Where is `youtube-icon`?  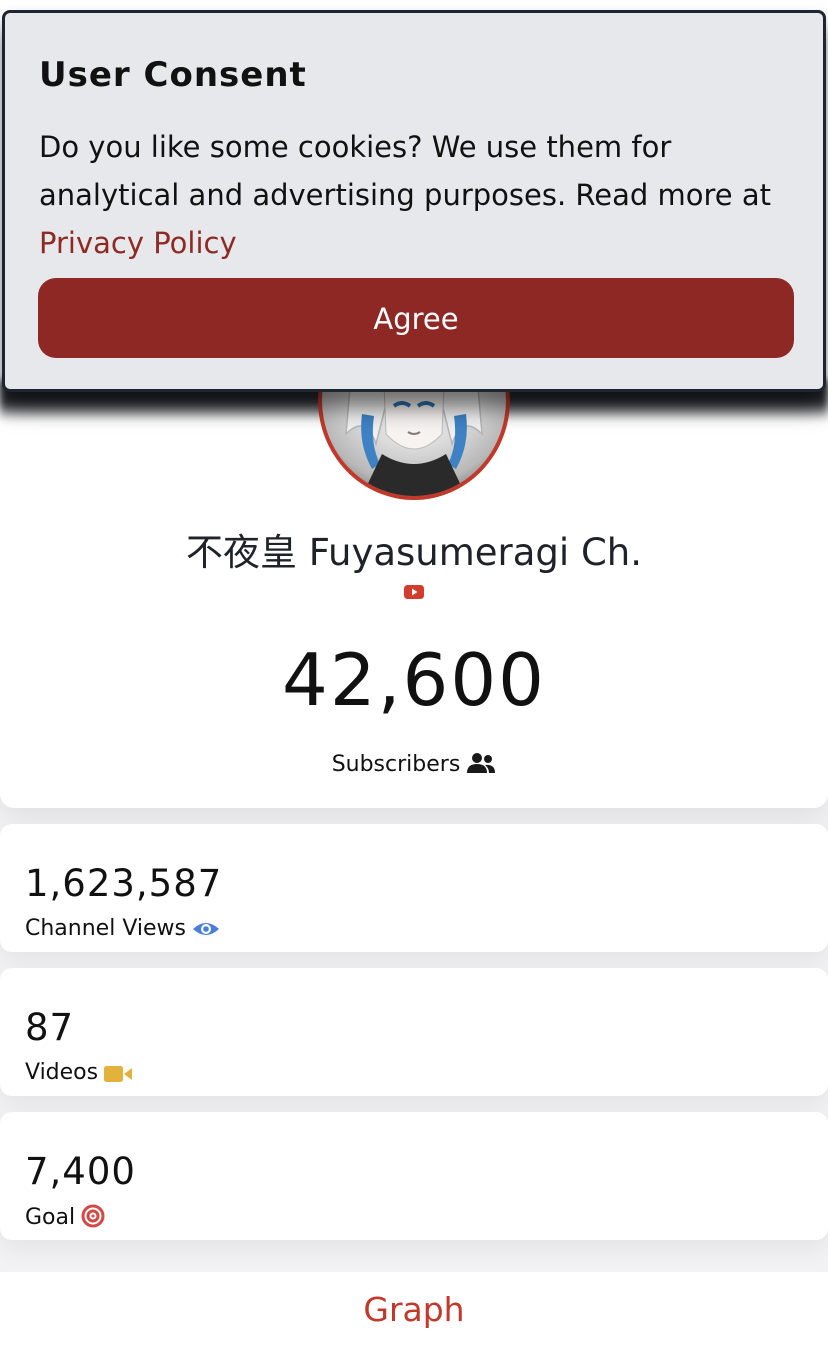 youtube-icon is located at coordinates (414, 592).